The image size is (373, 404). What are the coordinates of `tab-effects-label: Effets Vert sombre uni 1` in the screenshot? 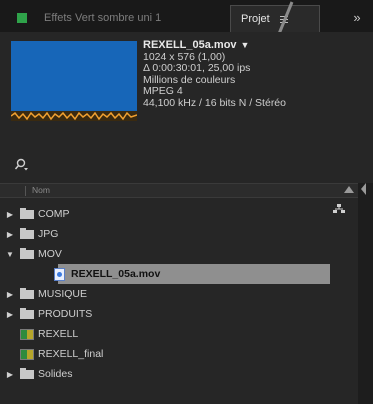 It's located at (103, 18).